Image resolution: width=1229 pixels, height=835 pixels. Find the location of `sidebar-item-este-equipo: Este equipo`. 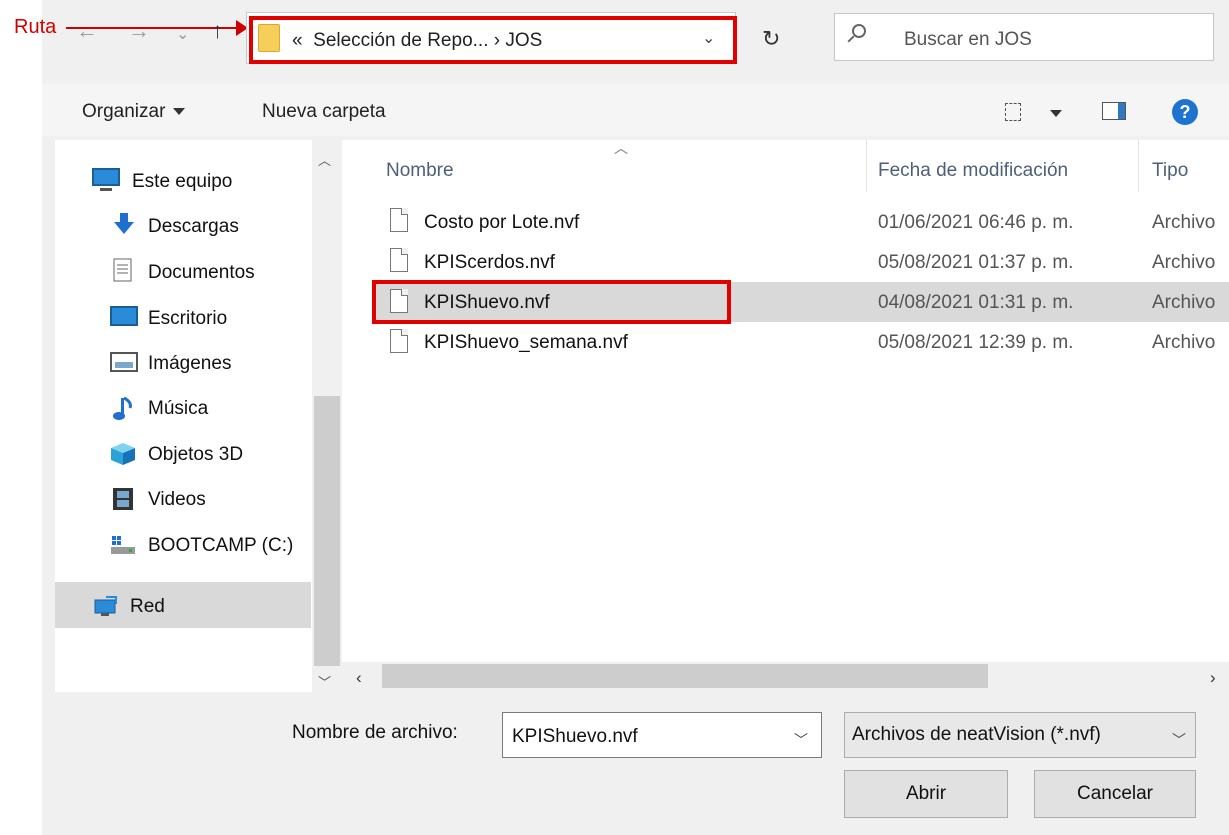

sidebar-item-este-equipo: Este equipo is located at coordinates (182, 182).